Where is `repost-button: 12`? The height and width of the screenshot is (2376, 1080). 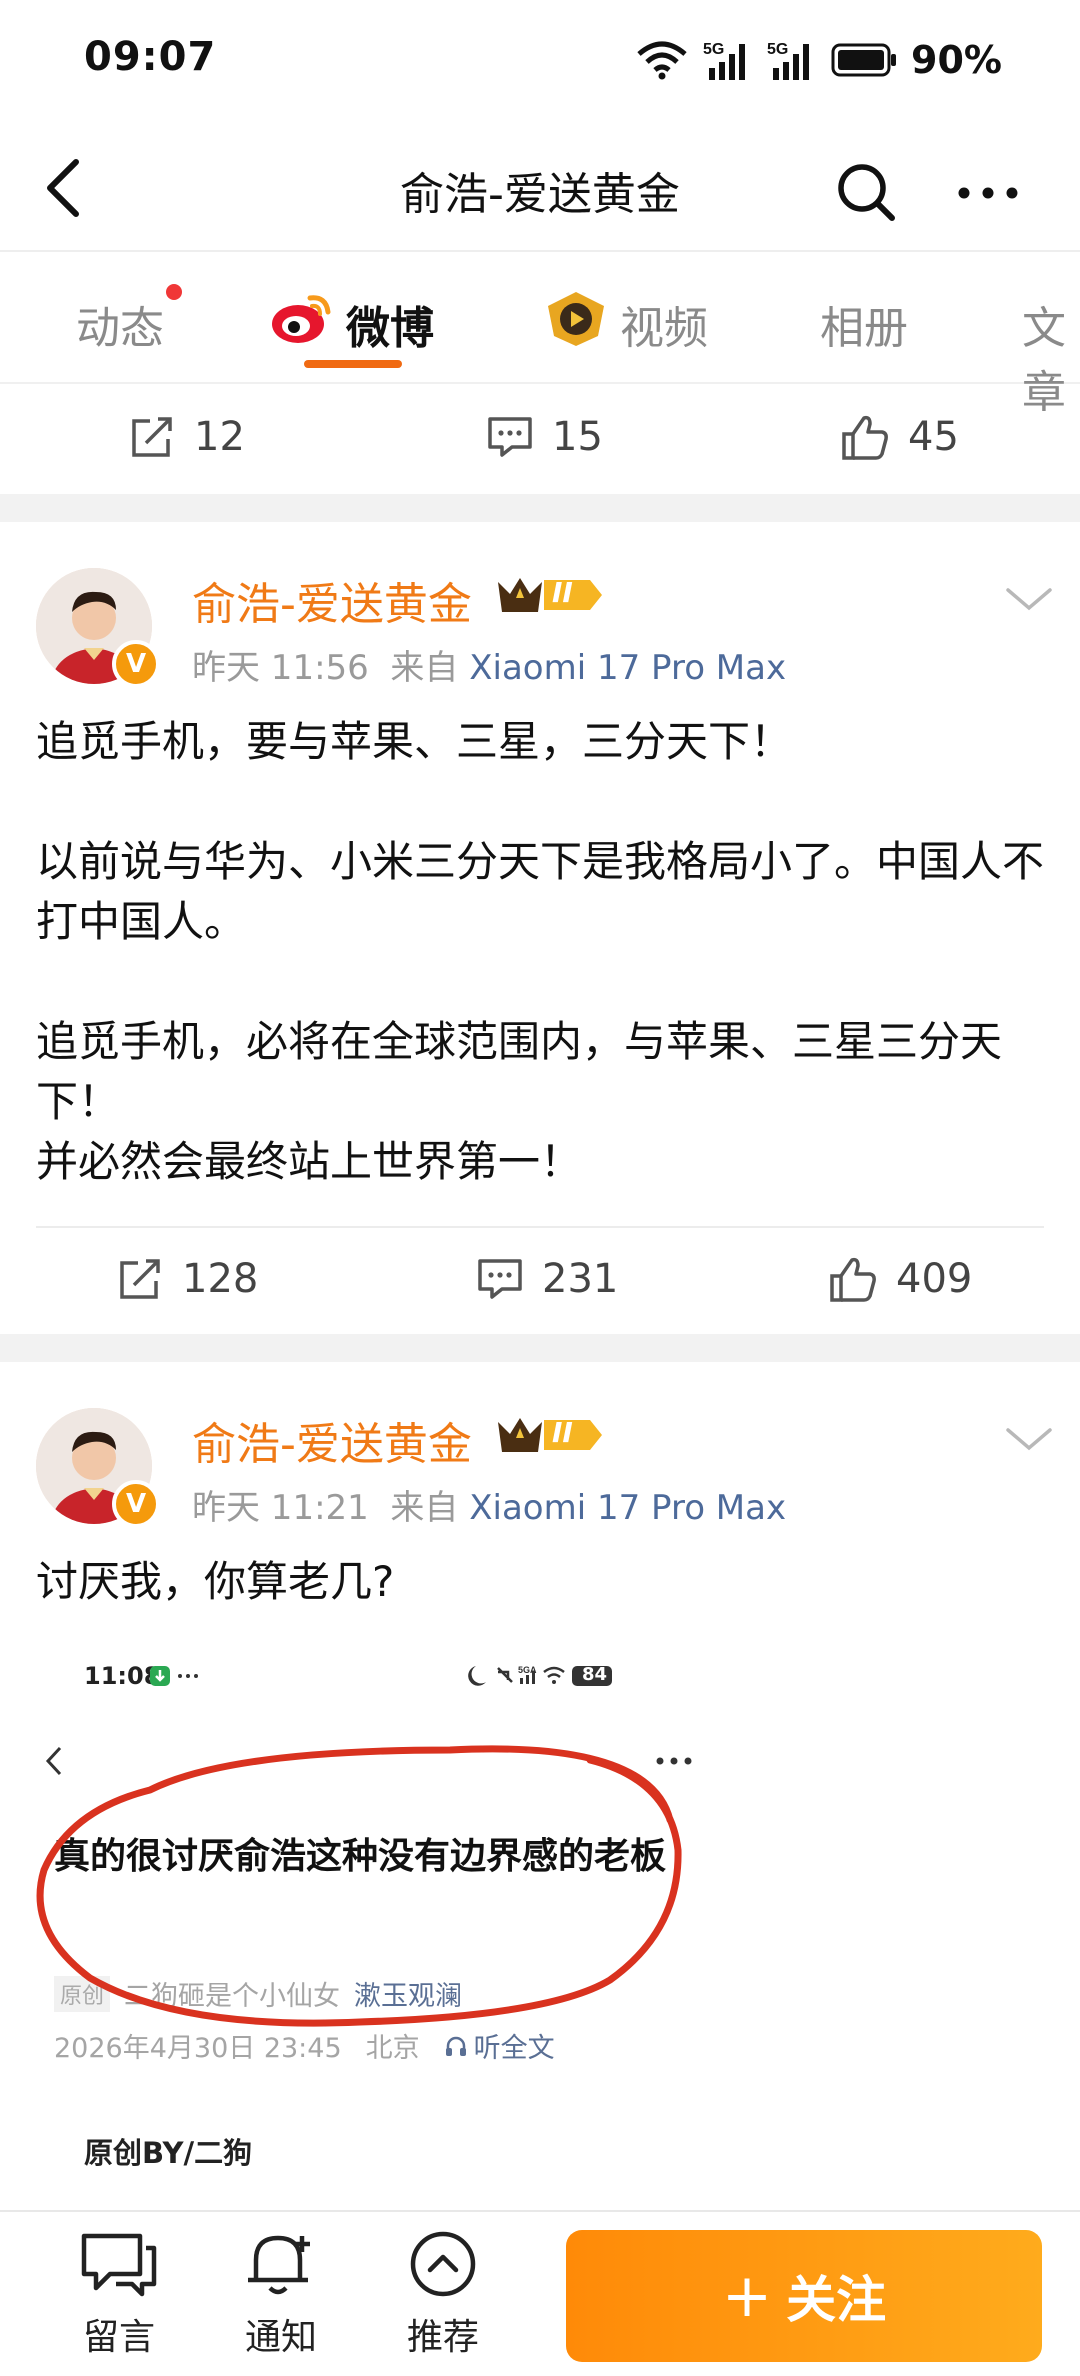
repost-button: 12 is located at coordinates (186, 437).